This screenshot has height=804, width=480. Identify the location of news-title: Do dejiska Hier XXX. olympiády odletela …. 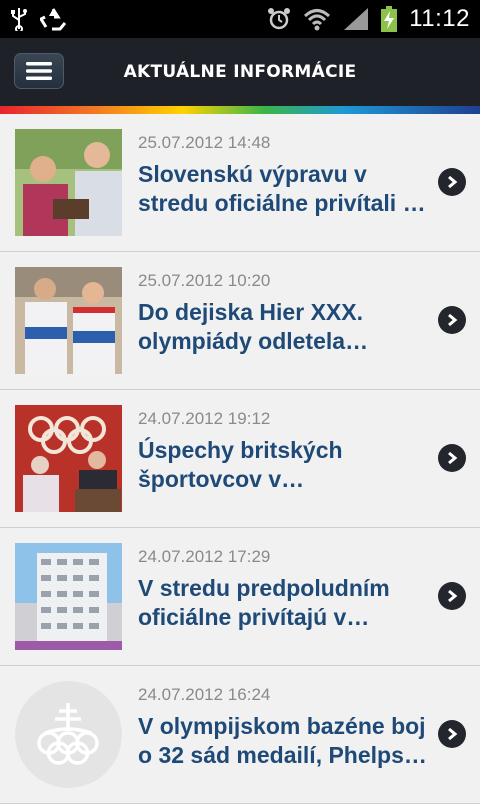
(250, 326).